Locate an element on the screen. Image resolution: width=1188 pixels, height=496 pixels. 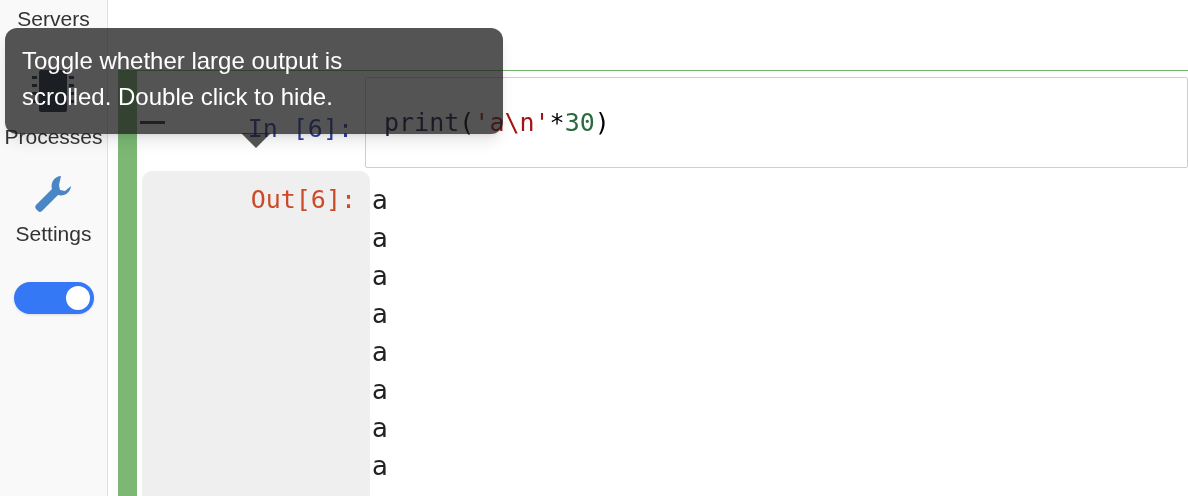
sidebar-item: Settings is located at coordinates (53, 234).